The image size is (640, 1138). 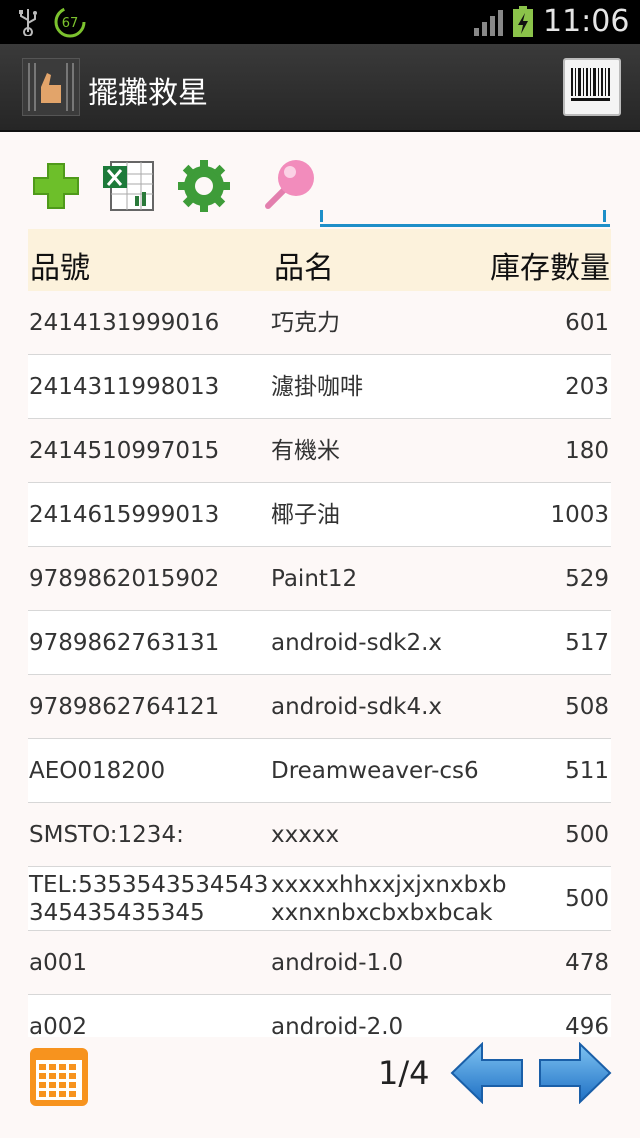 I want to click on cell-item-id: 2414131999016, so click(x=124, y=323).